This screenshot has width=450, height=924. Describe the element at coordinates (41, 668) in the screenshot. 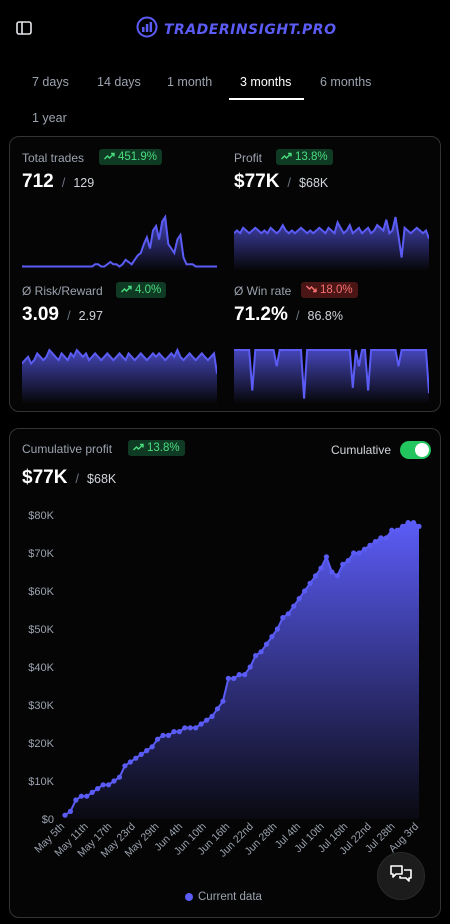

I see `y-tick-label: $40K` at that location.